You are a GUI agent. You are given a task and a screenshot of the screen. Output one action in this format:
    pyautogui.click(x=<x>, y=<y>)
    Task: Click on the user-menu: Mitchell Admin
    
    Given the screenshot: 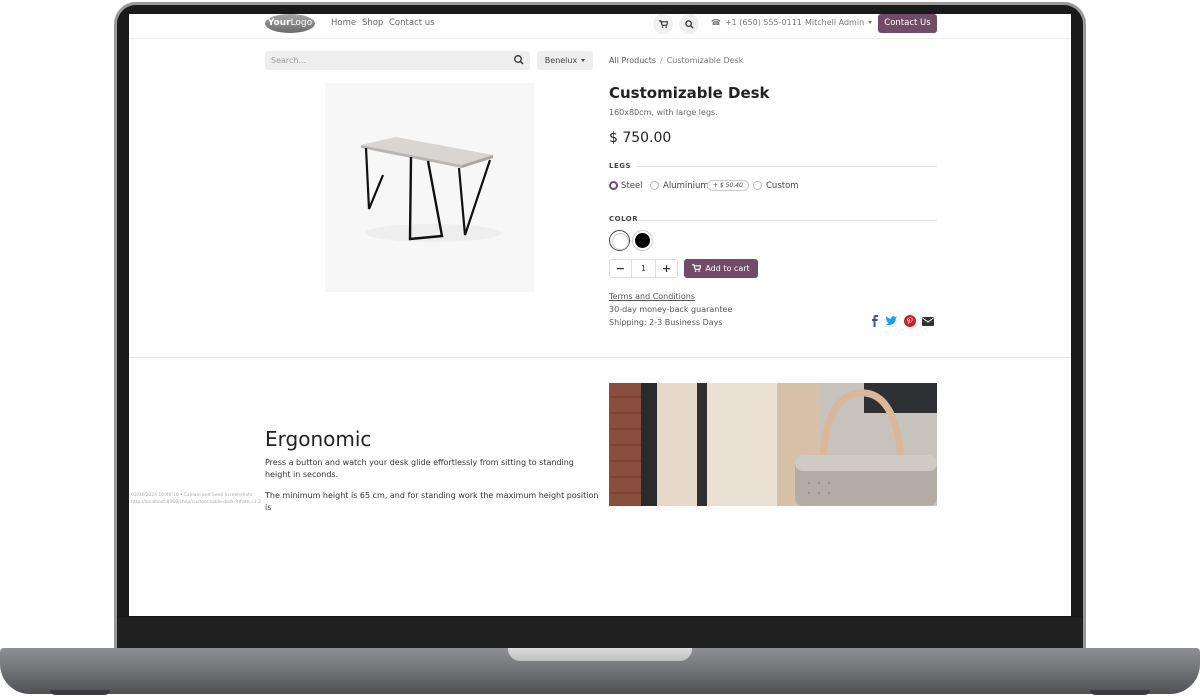 What is the action you would take?
    pyautogui.click(x=839, y=22)
    